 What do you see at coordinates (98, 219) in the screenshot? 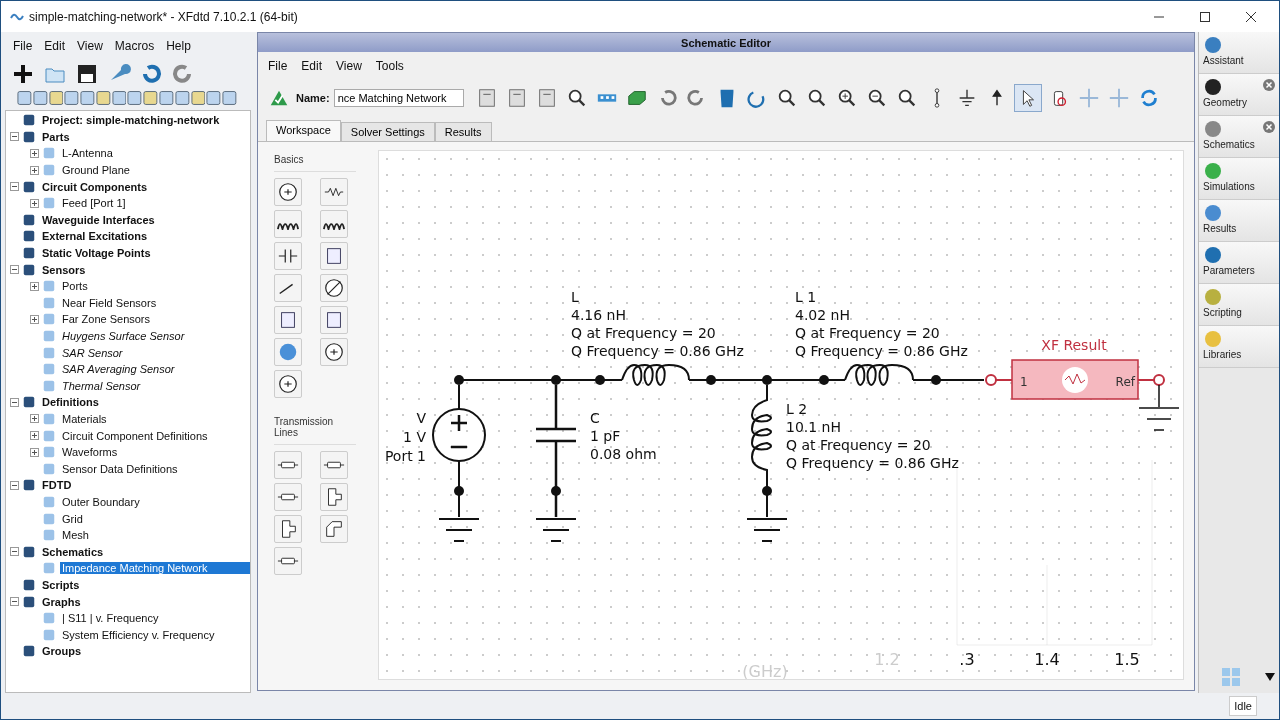
I see `tree-item: Waveguide Interfaces` at bounding box center [98, 219].